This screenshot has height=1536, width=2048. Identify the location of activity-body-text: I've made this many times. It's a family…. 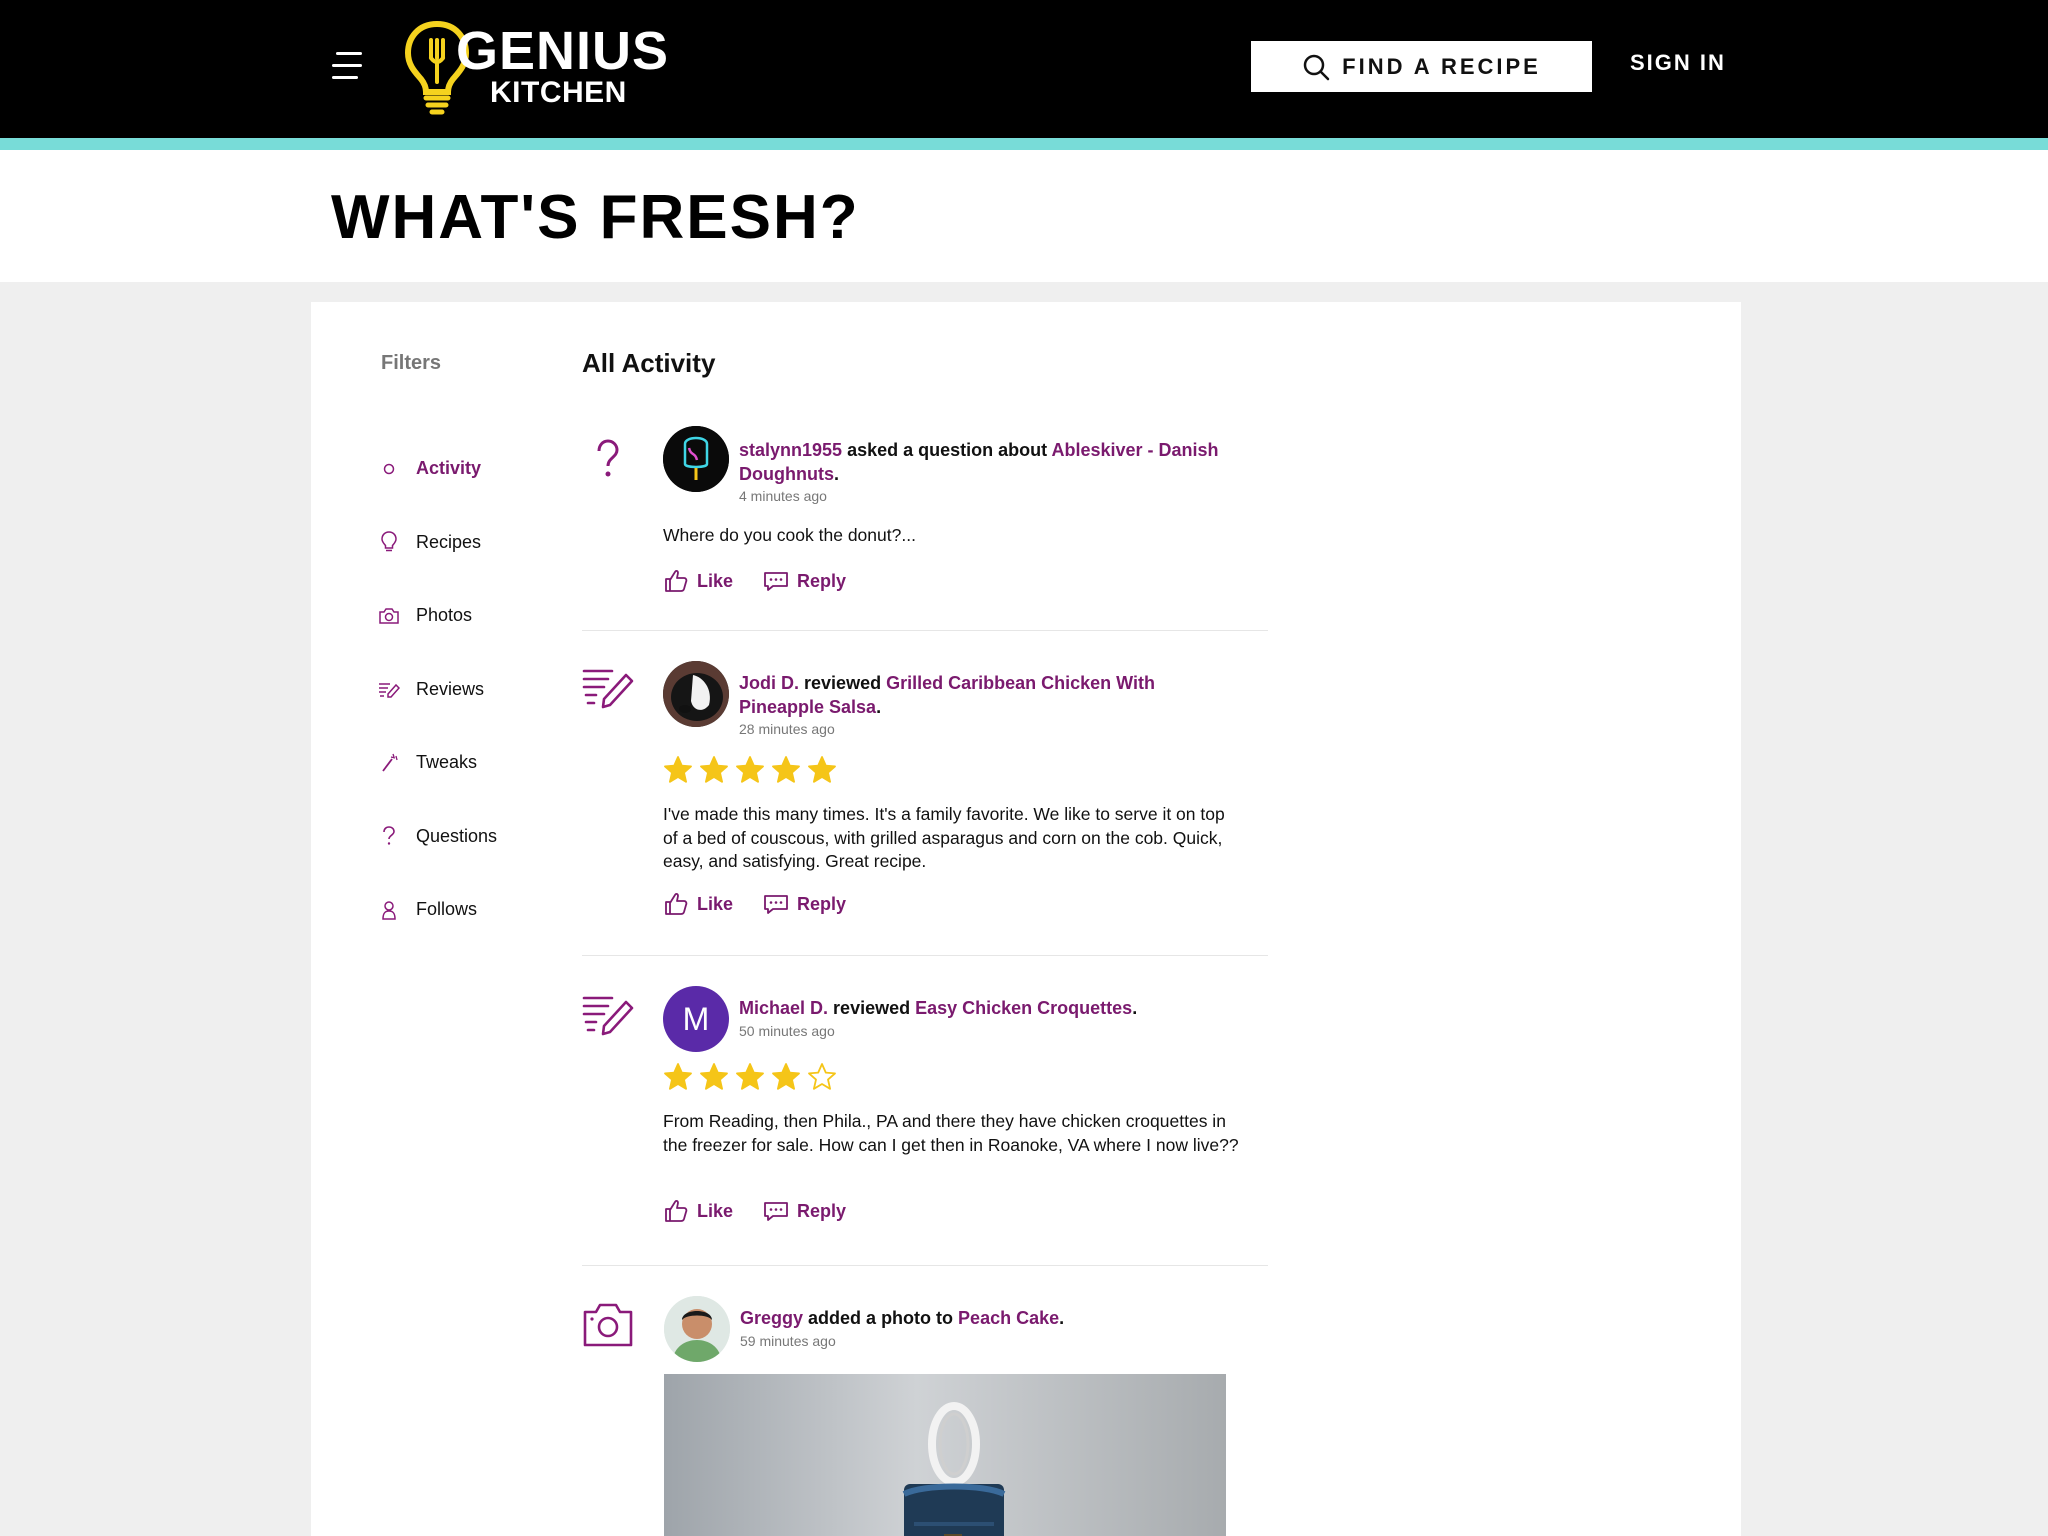
(944, 837).